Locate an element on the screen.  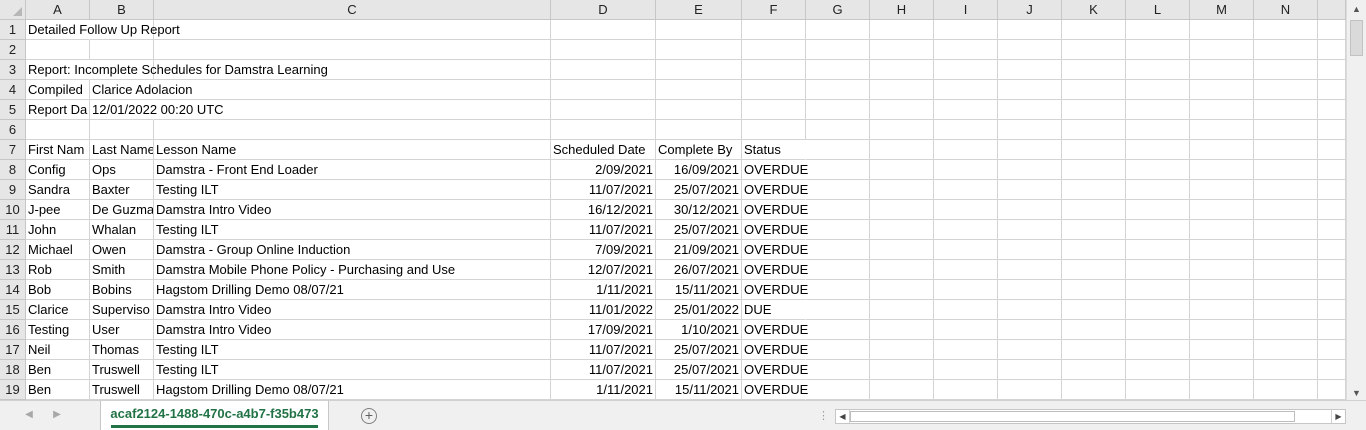
table-cell: 16/12/2021 is located at coordinates (603, 210).